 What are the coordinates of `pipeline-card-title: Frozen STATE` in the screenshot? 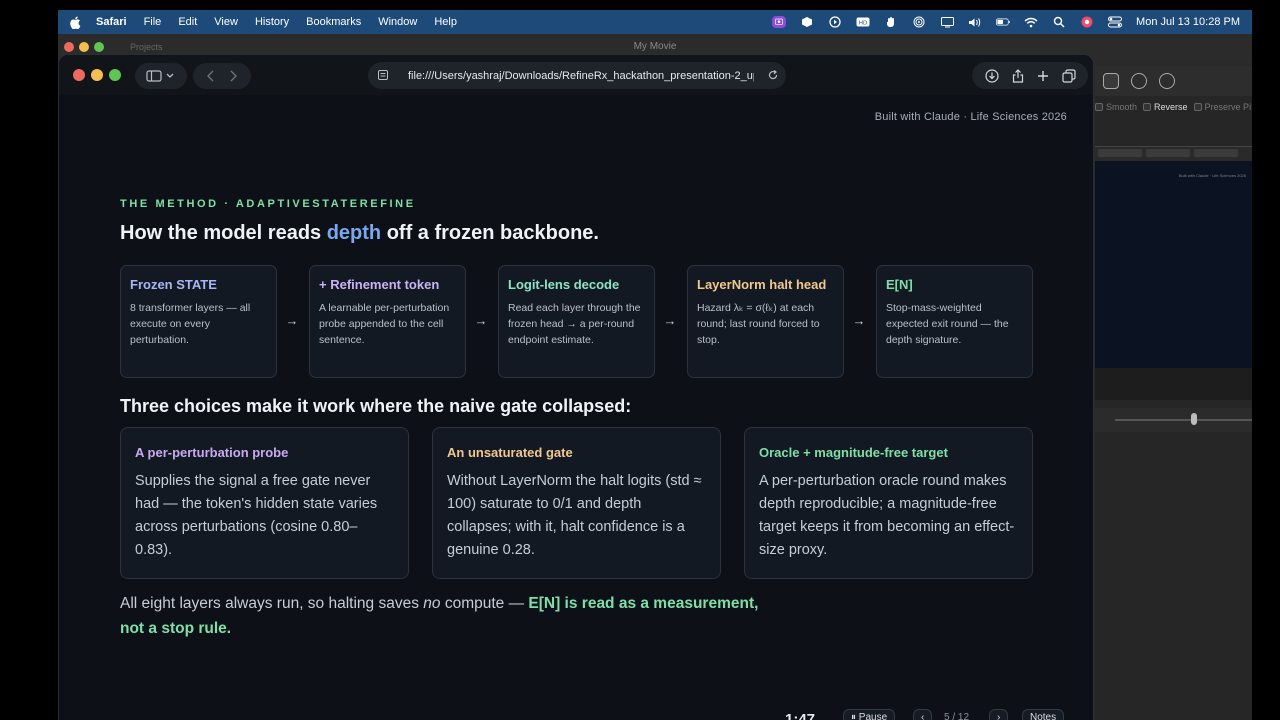 It's located at (173, 284).